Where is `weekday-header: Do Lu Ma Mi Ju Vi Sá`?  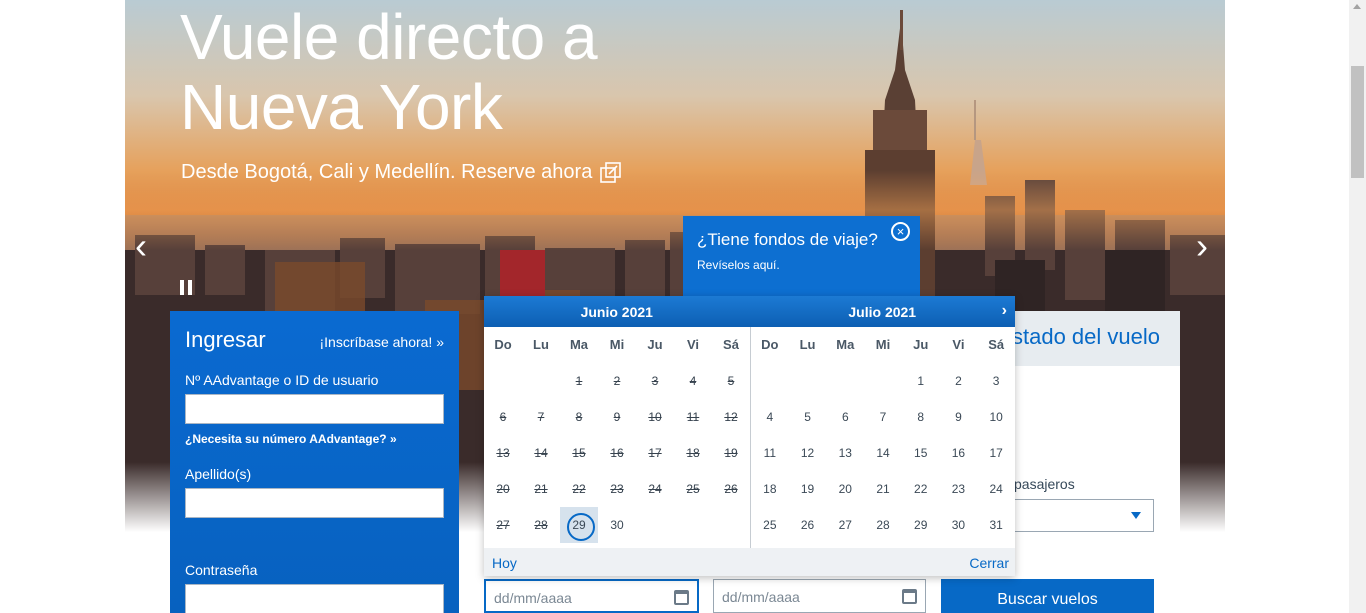
weekday-header: Do Lu Ma Mi Ju Vi Sá is located at coordinates (617, 350).